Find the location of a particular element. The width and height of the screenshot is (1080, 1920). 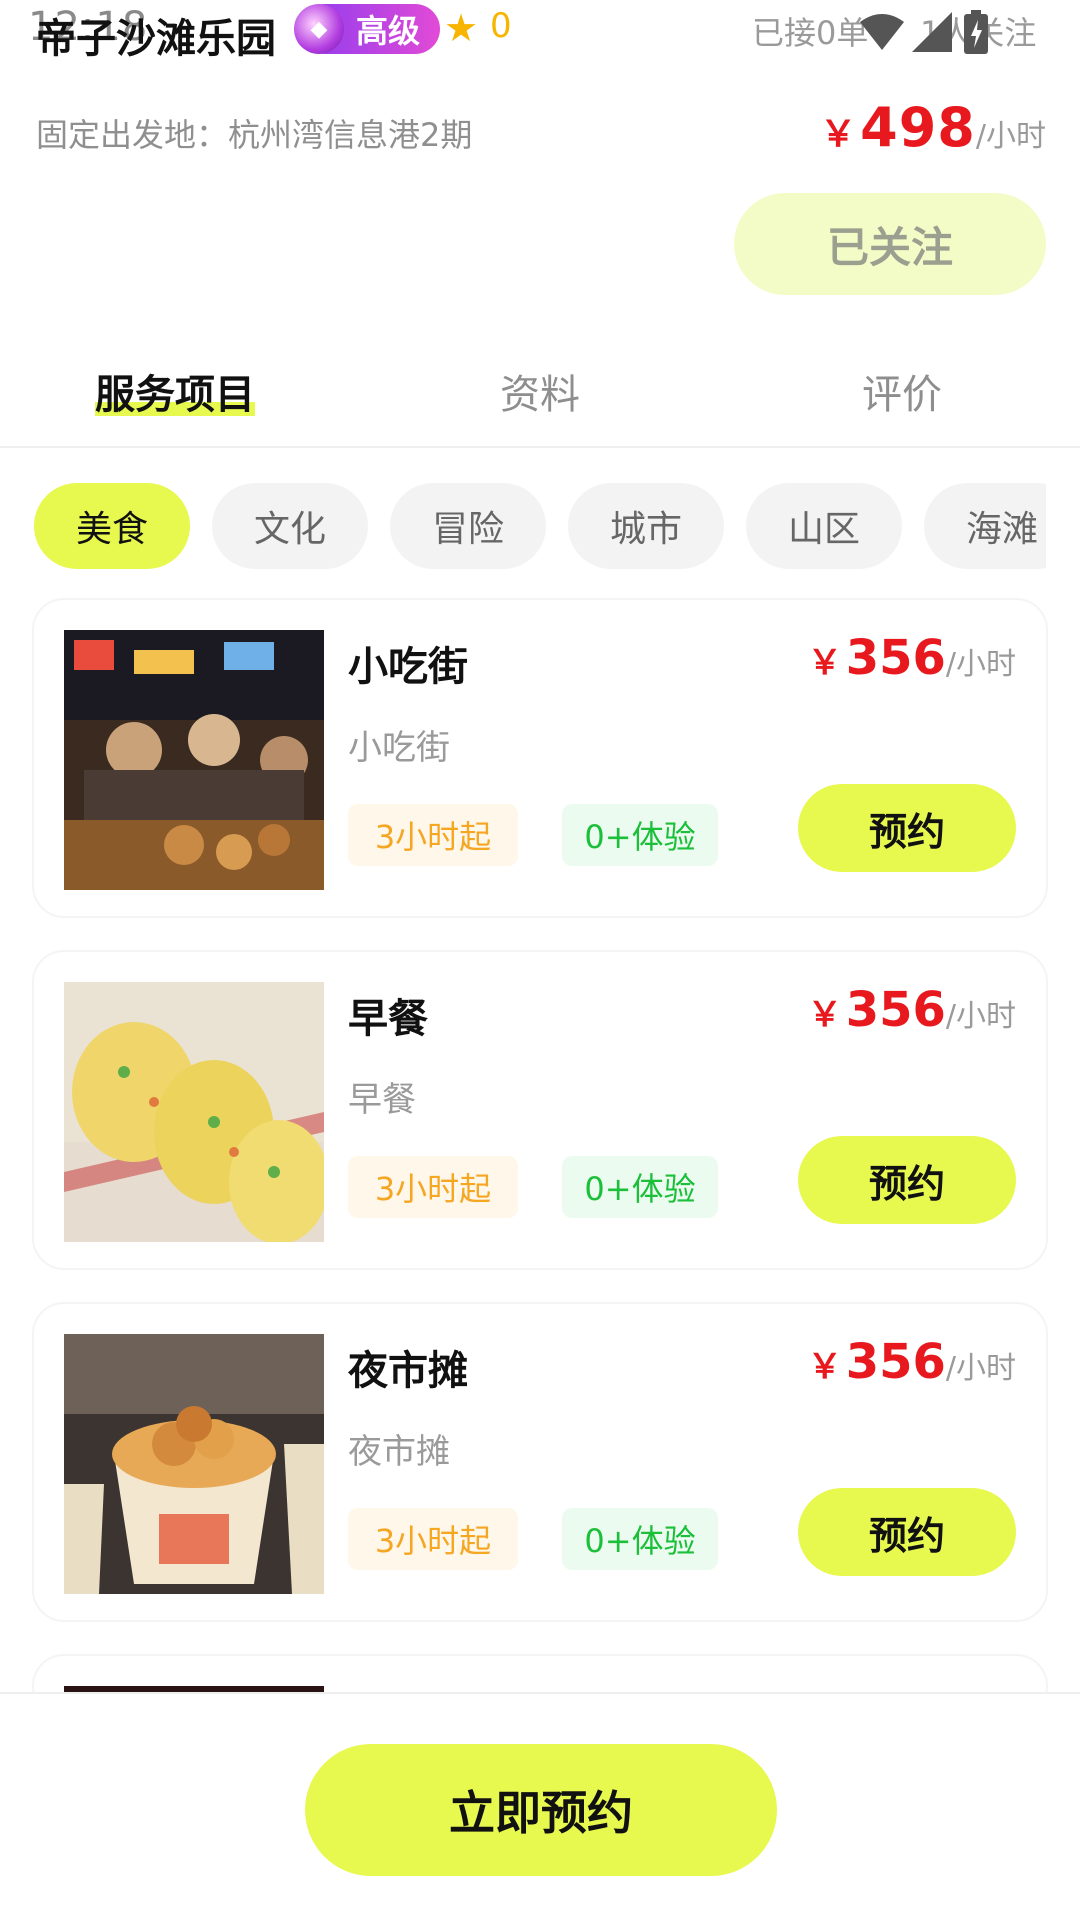

service-title: 小吃街 is located at coordinates (408, 667).